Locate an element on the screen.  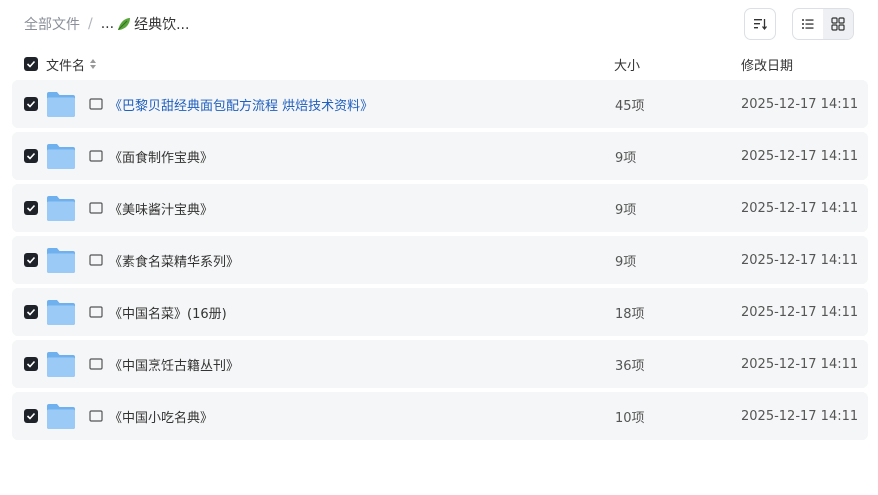
view-toggle is located at coordinates (823, 24).